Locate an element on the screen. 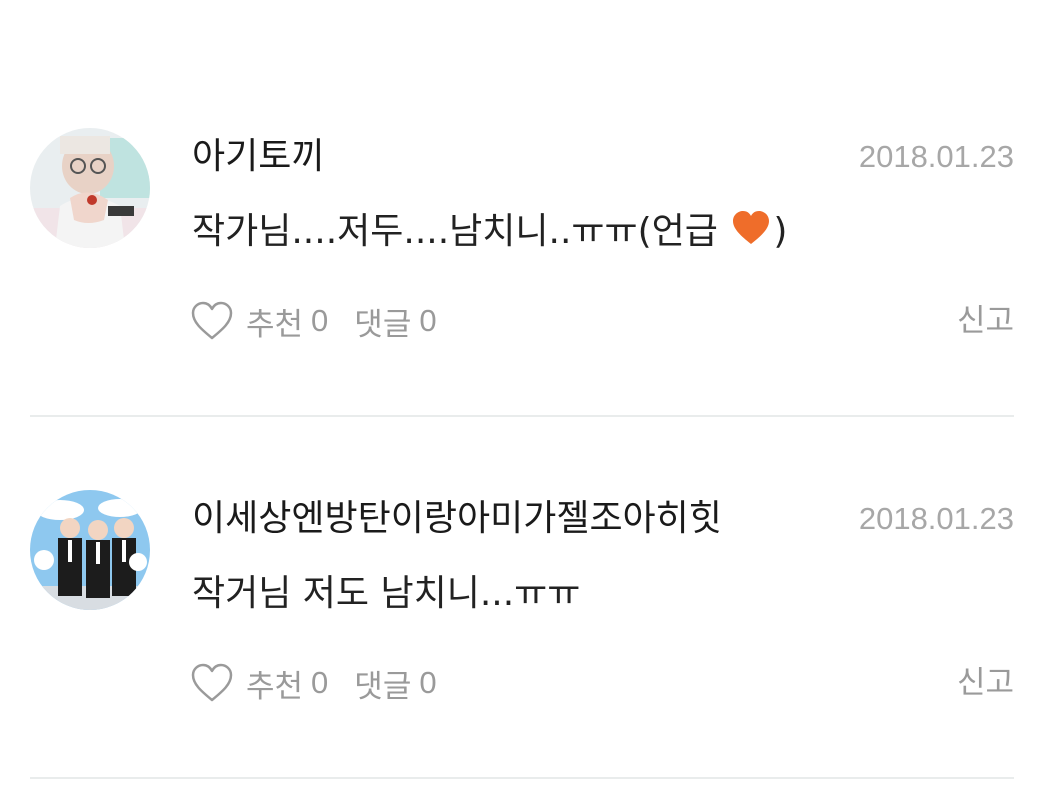 The width and height of the screenshot is (1062, 797). comment-text: 작가님....저두....남치니..ㅠㅠ(언급 ) is located at coordinates (489, 232).